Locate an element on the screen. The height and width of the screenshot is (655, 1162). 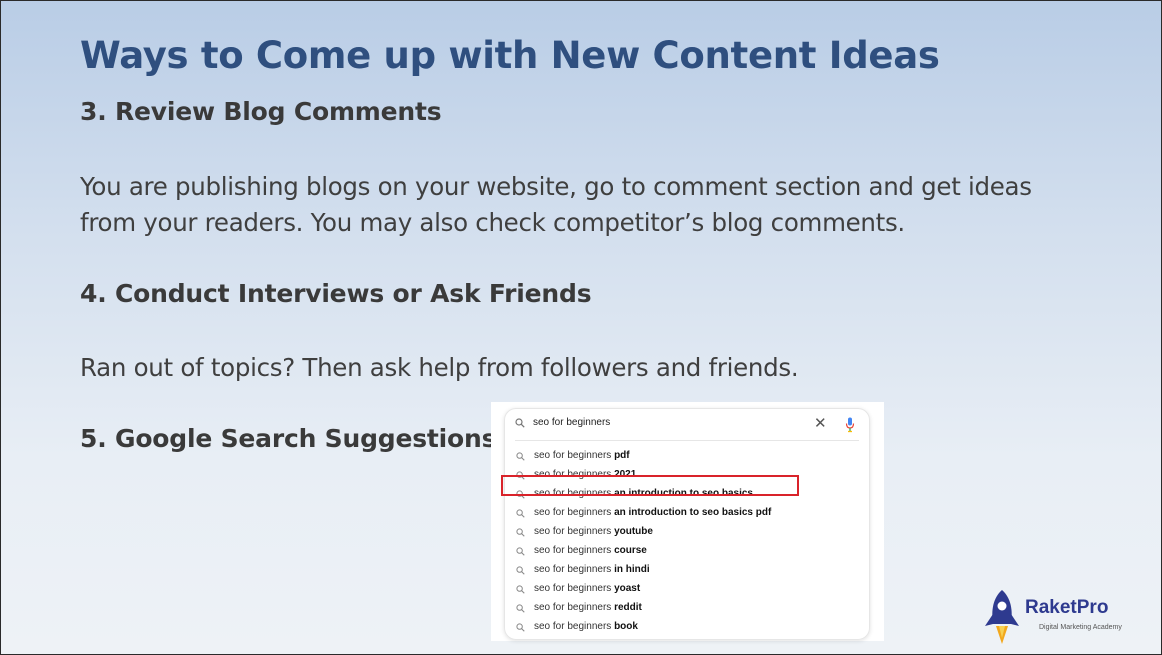
clear-icon: ✕ is located at coordinates (820, 423).